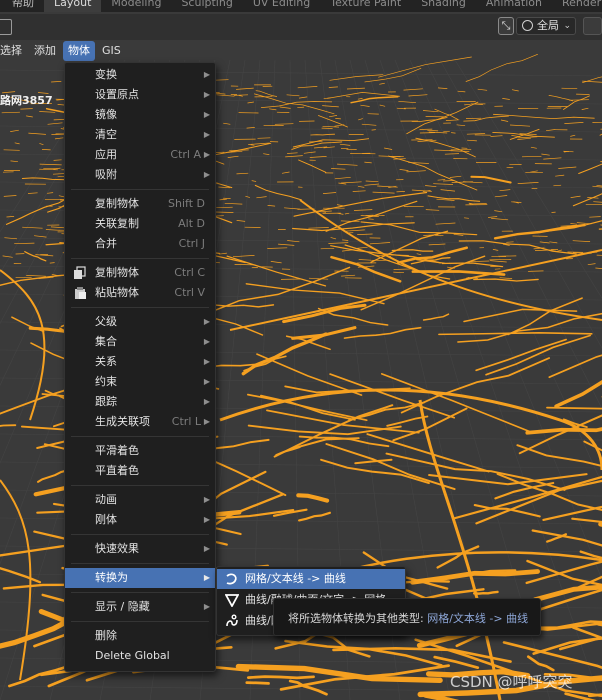 The height and width of the screenshot is (700, 602). I want to click on object-menu-item-label: 集合, so click(106, 341).